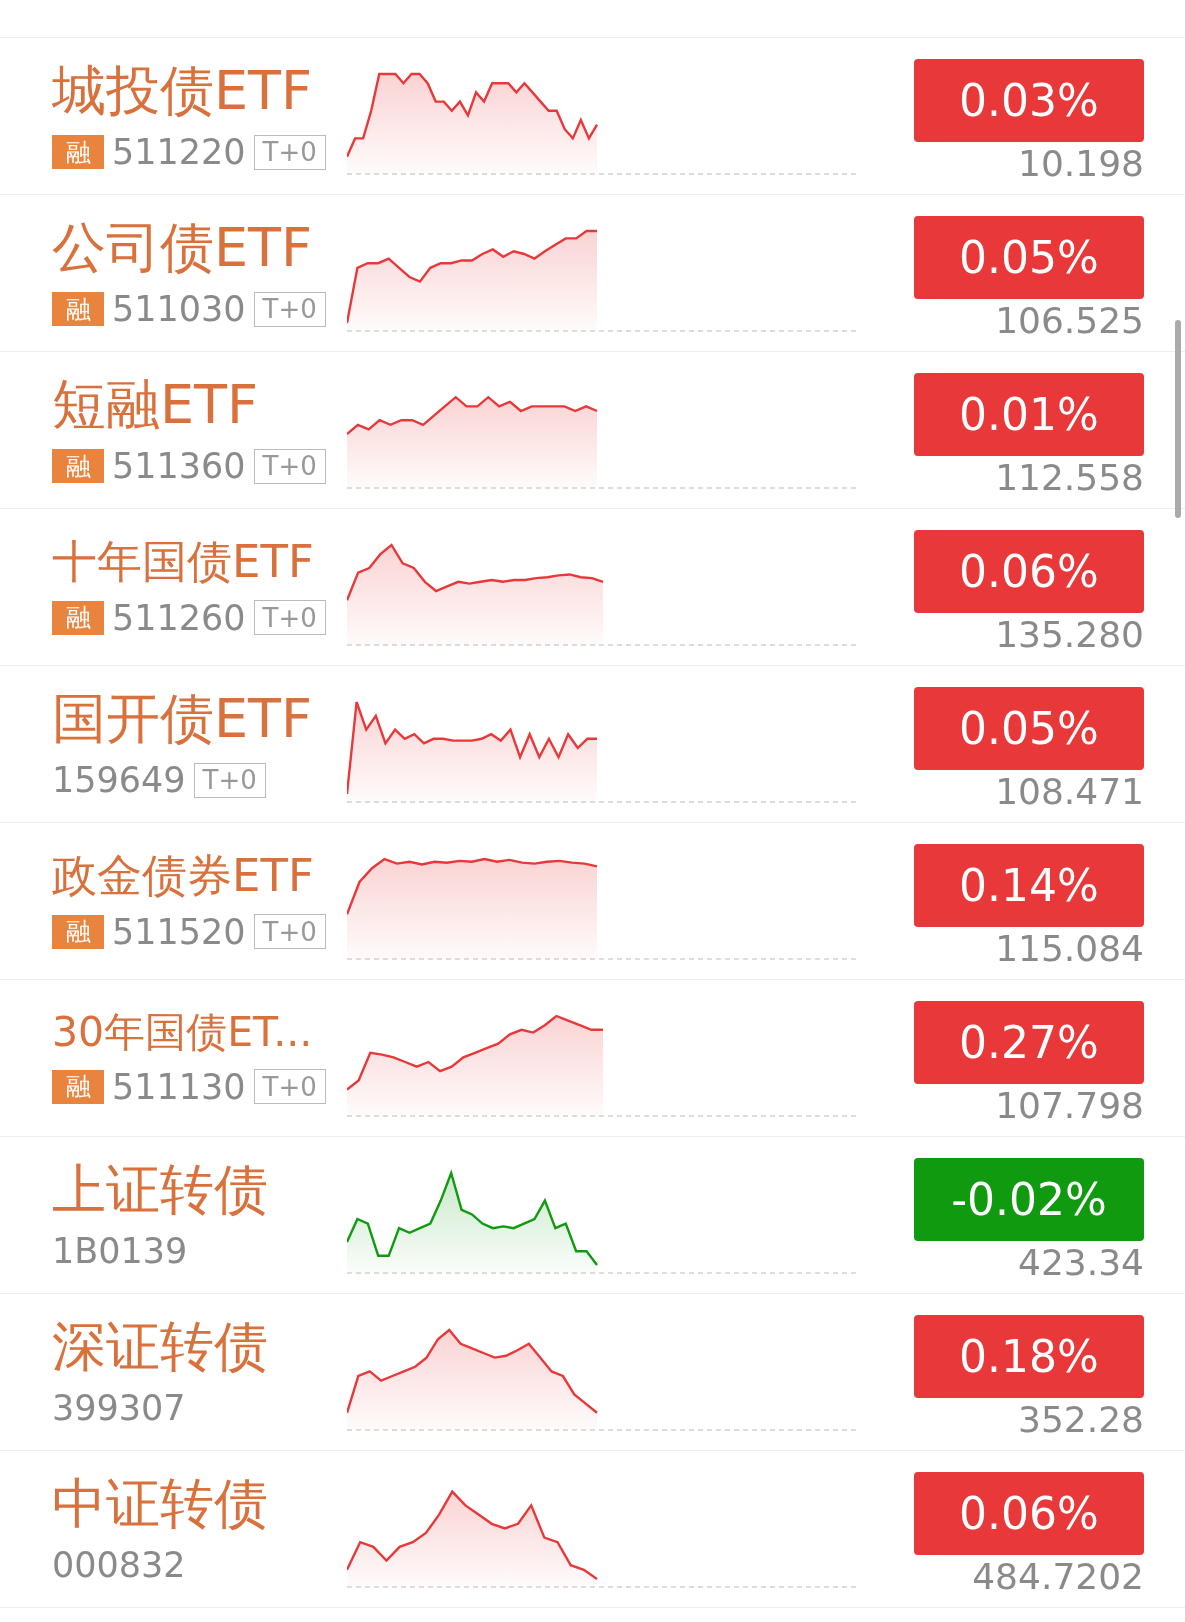 This screenshot has height=1622, width=1185. Describe the element at coordinates (179, 617) in the screenshot. I see `fund-code: 511260` at that location.